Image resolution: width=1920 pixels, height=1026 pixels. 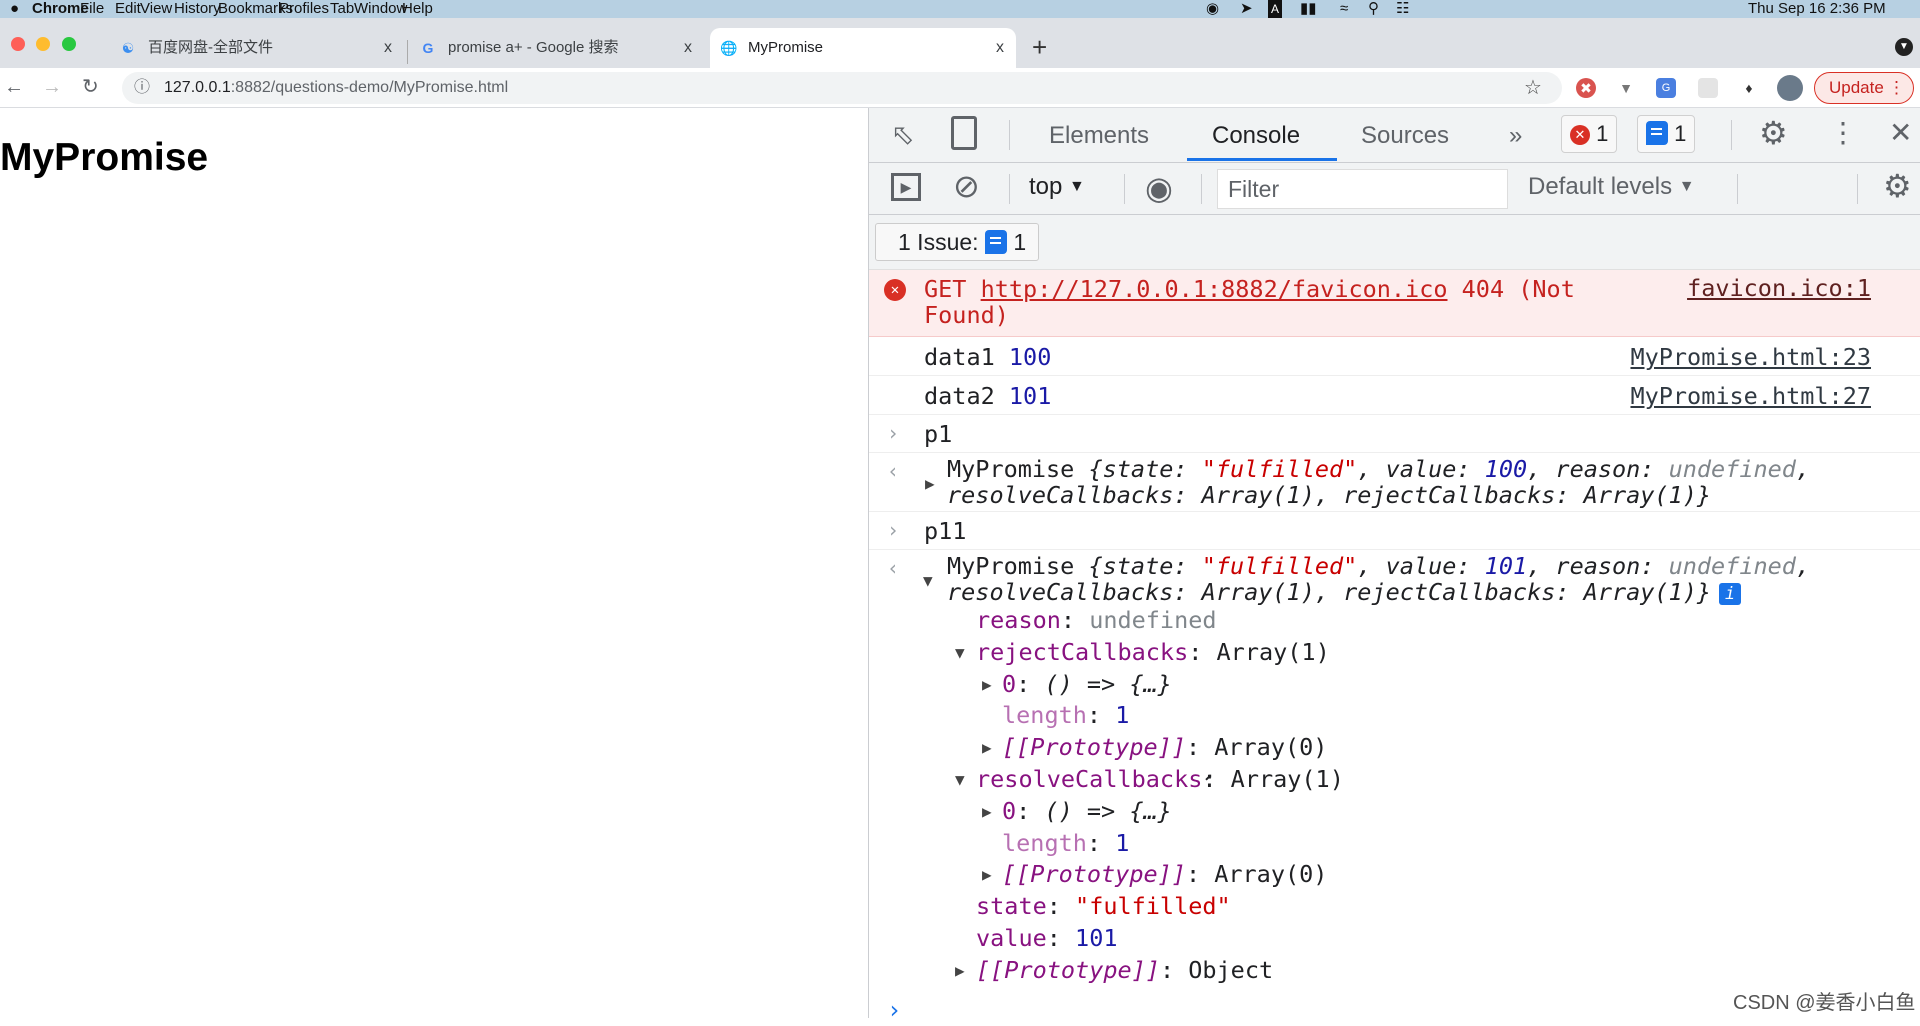 I want to click on inspect-element-icon: ⬁, so click(x=902, y=134).